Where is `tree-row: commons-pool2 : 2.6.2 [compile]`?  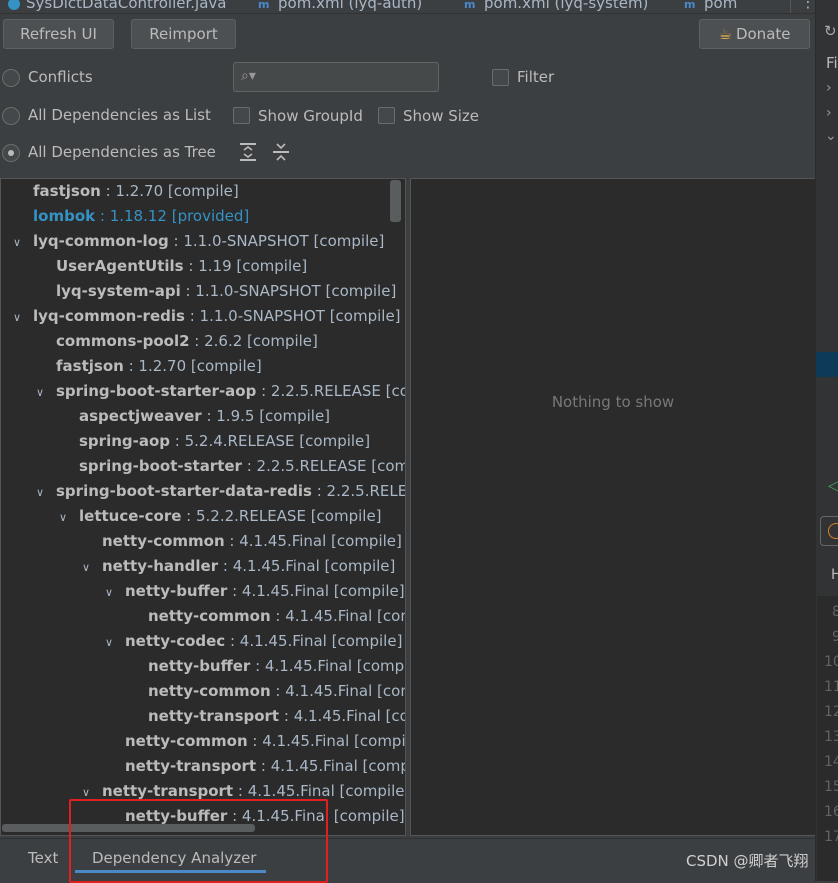
tree-row: commons-pool2 : 2.6.2 [compile] is located at coordinates (176, 341).